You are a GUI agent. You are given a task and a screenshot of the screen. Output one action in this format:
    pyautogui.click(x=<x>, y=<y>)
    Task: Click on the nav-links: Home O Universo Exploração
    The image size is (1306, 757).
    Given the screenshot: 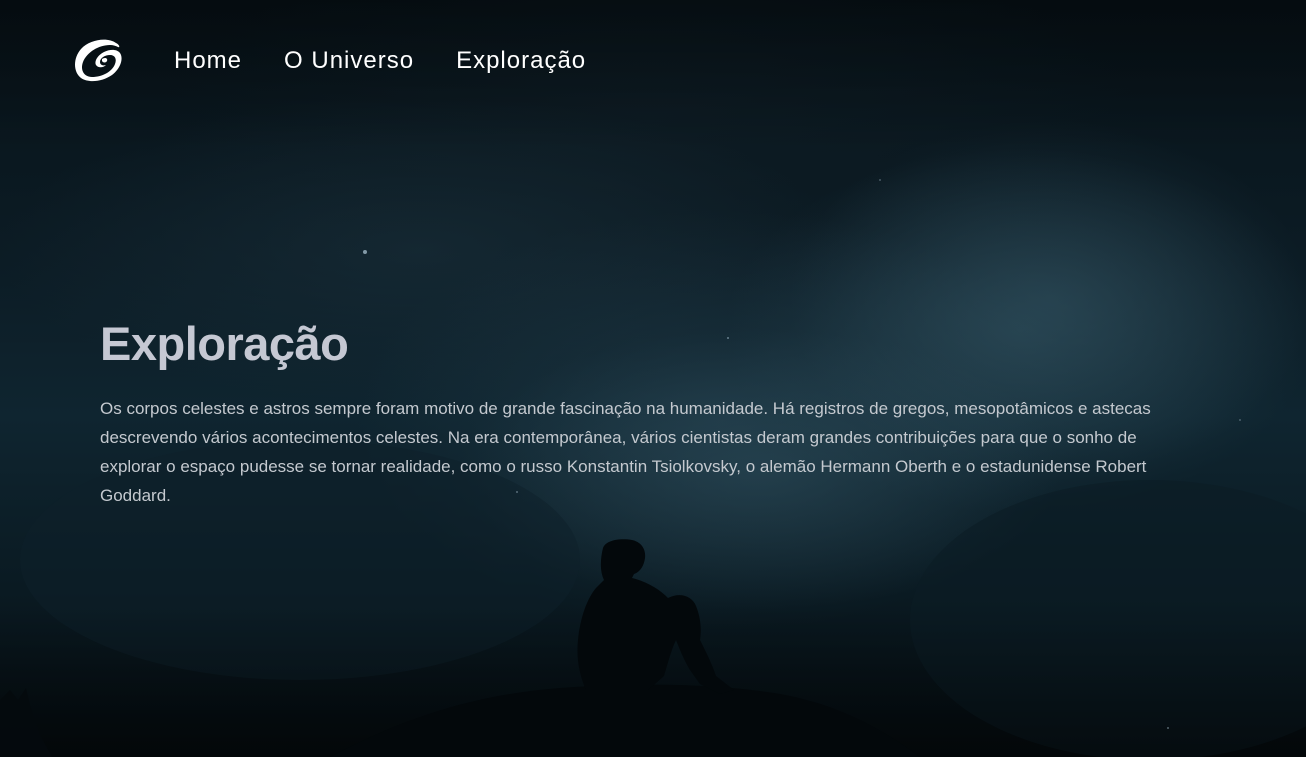 What is the action you would take?
    pyautogui.click(x=401, y=61)
    